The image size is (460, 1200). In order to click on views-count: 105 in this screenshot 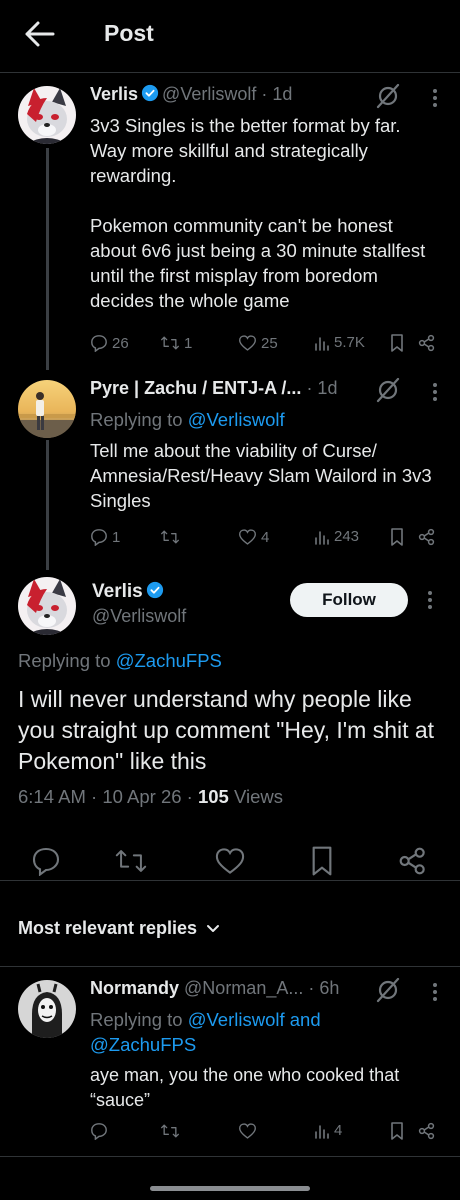, I will do `click(213, 796)`.